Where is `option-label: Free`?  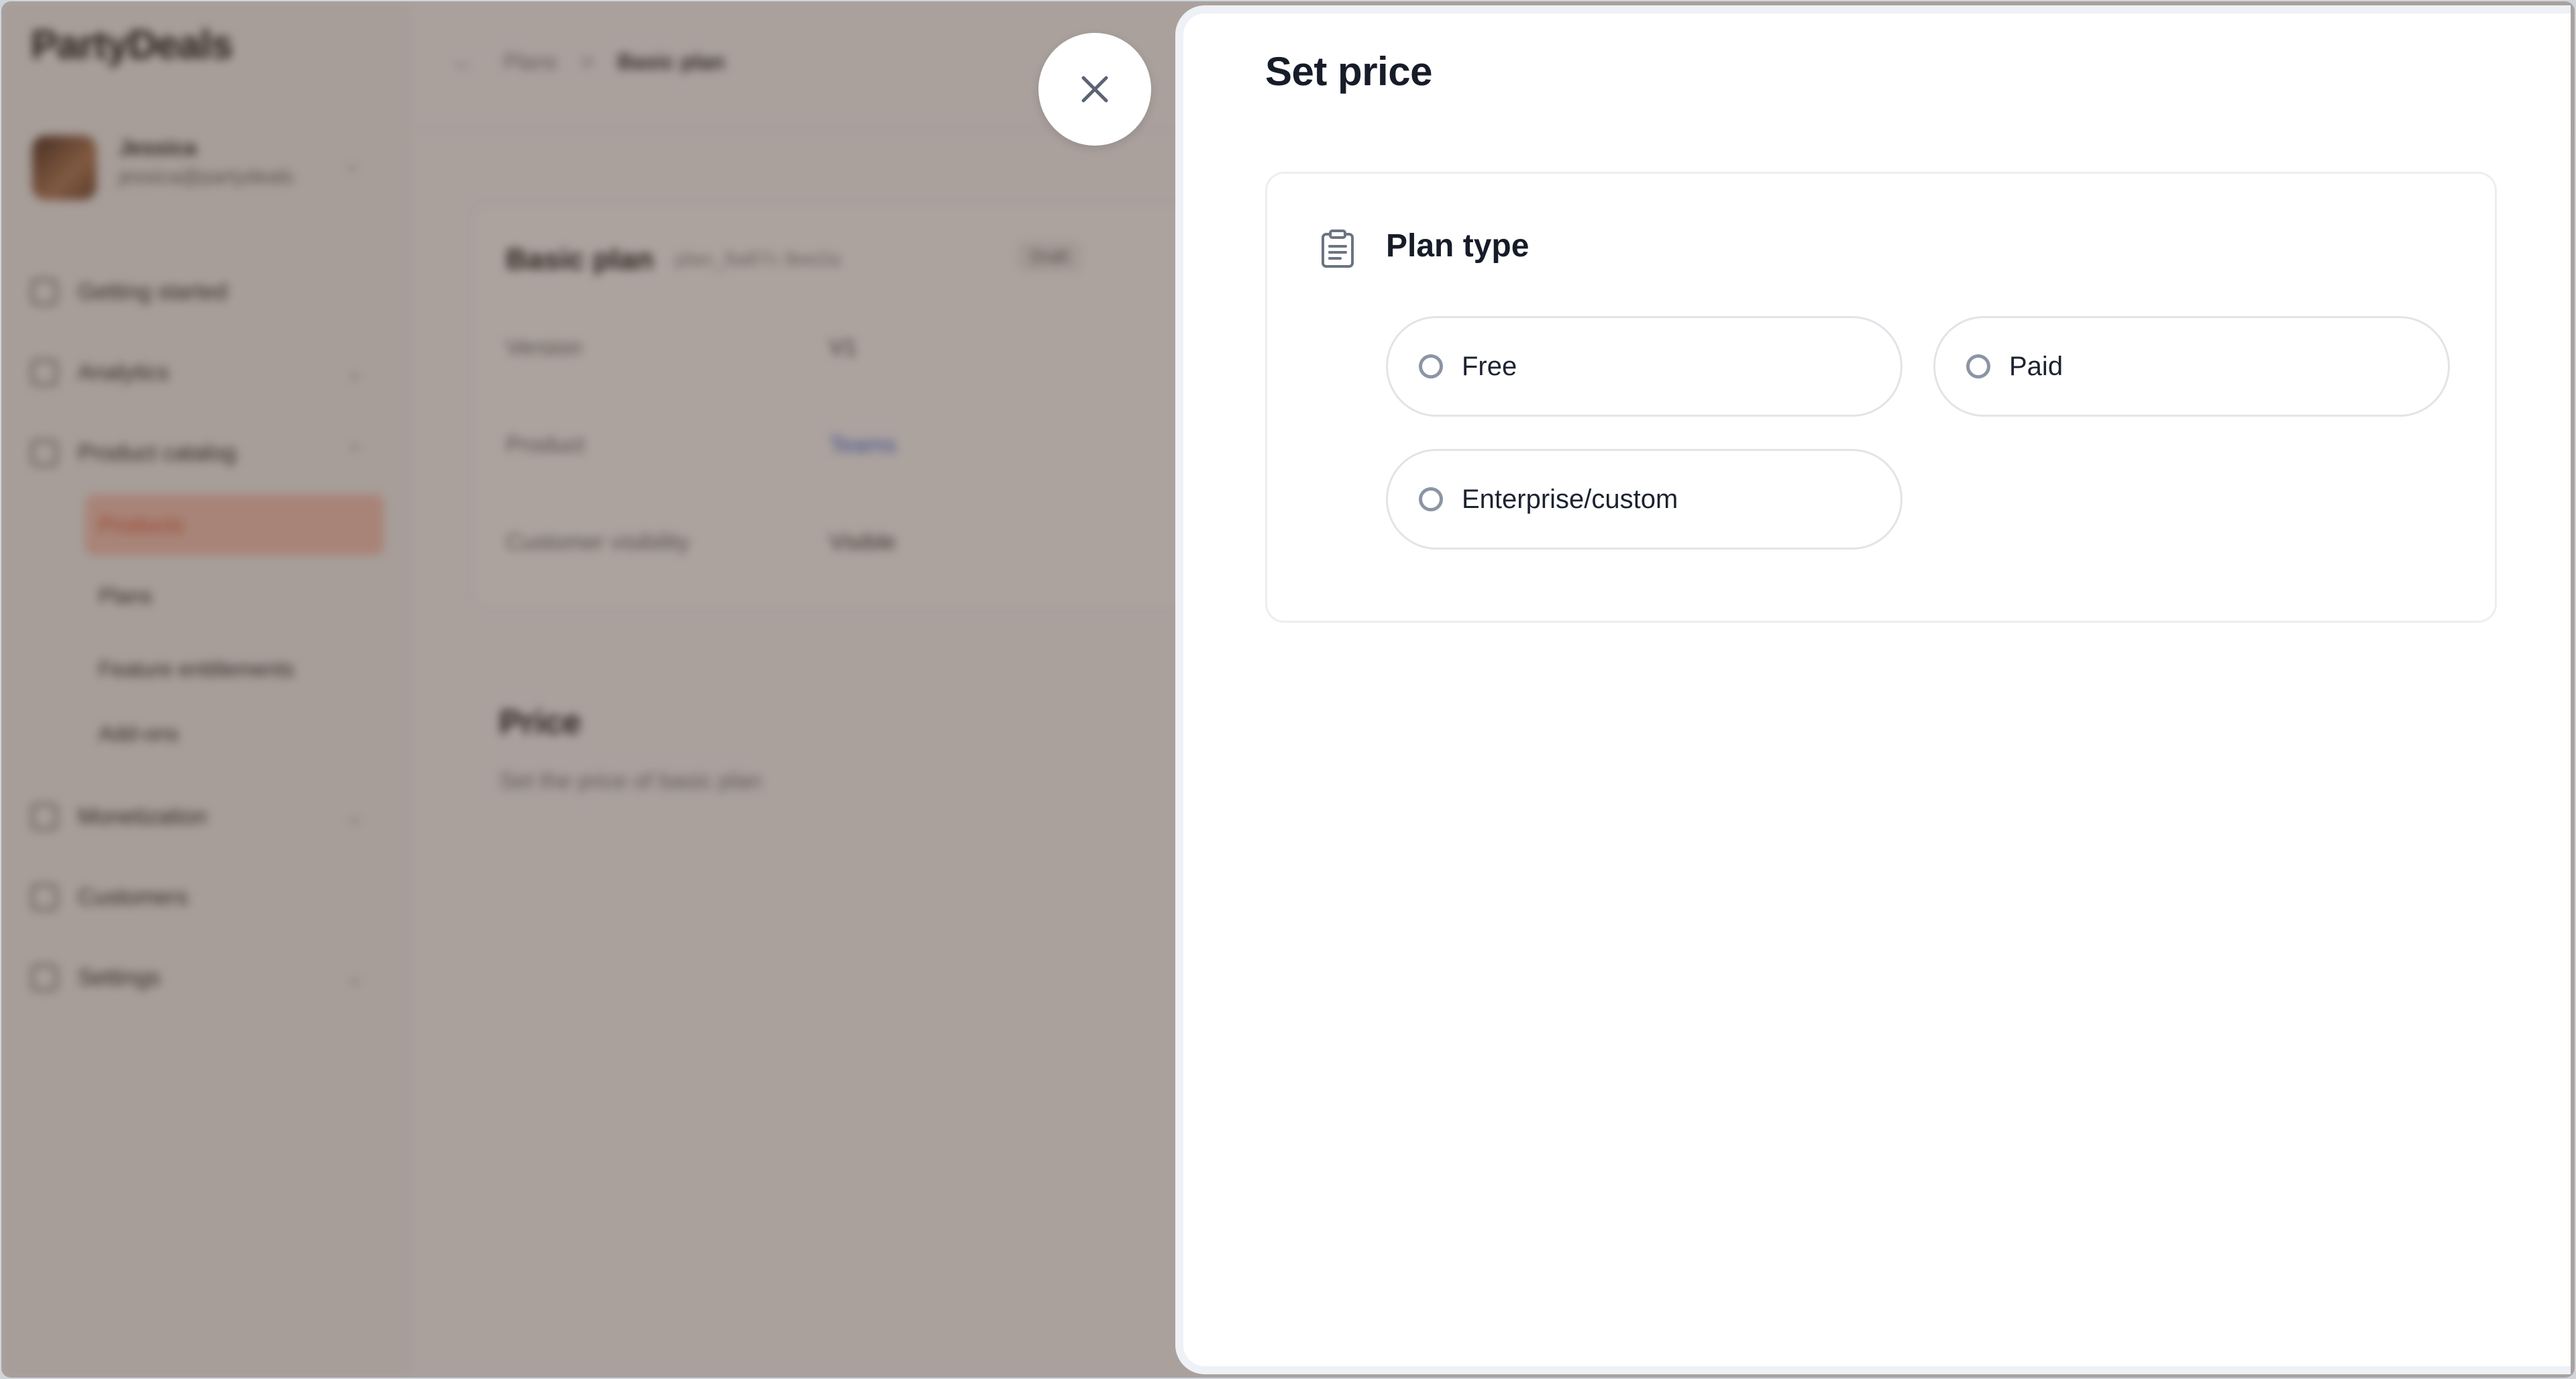 option-label: Free is located at coordinates (1489, 366).